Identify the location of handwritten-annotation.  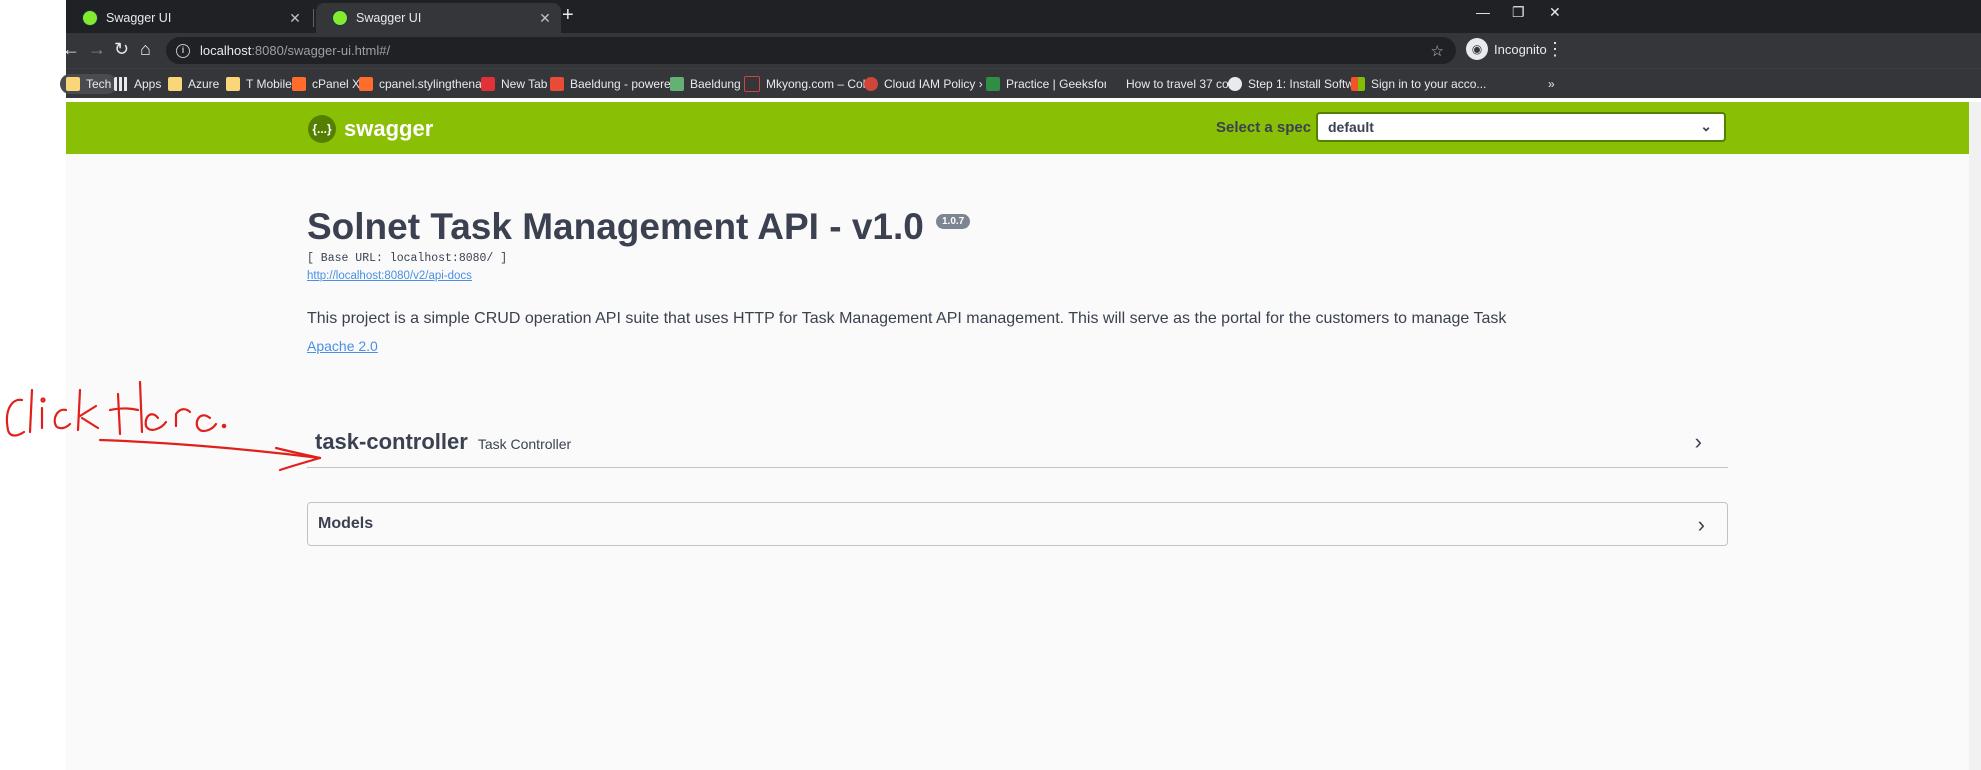
(163, 426).